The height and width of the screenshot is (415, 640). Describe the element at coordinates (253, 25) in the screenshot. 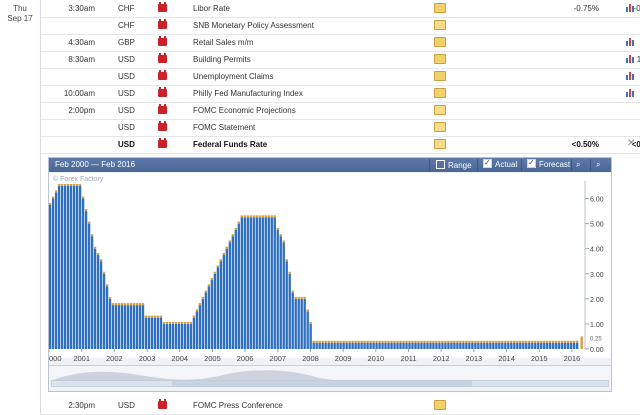

I see `event-title: SNB Monetary Policy Assessment` at that location.